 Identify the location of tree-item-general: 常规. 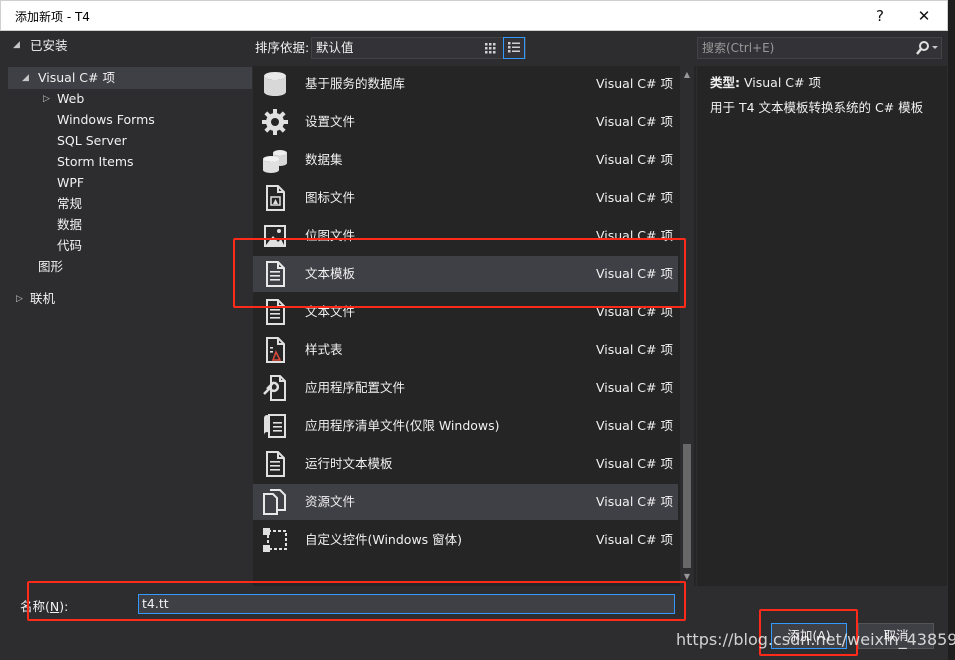
(69, 204).